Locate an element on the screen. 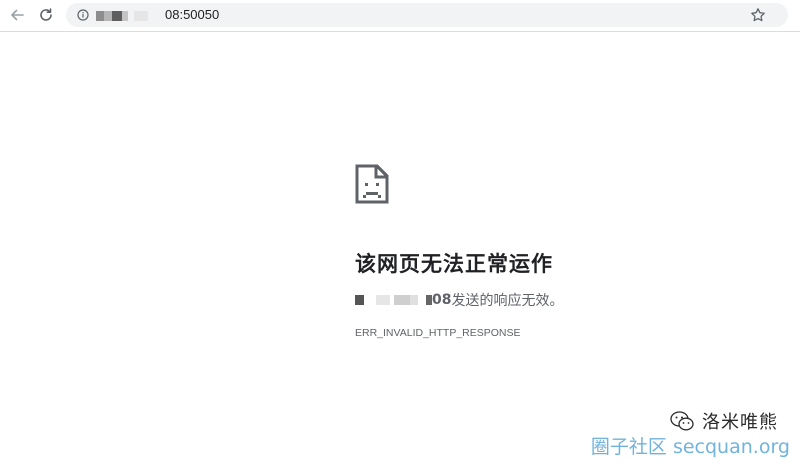  reload-button is located at coordinates (46, 15).